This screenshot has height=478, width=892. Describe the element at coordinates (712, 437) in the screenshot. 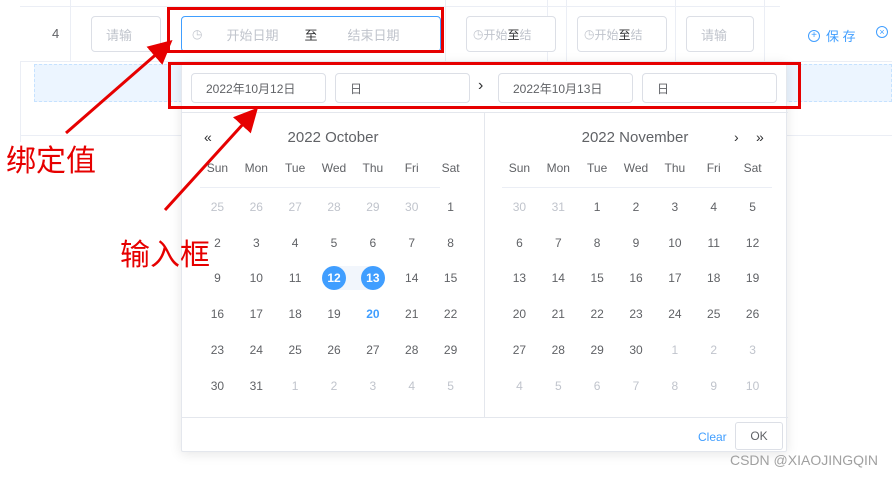

I see `clear-button: Clear` at that location.